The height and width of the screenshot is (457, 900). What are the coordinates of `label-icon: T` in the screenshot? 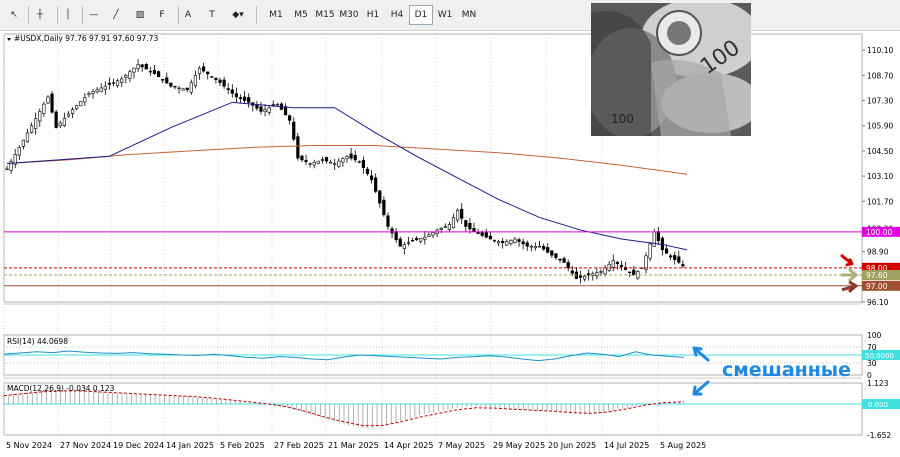 It's located at (212, 15).